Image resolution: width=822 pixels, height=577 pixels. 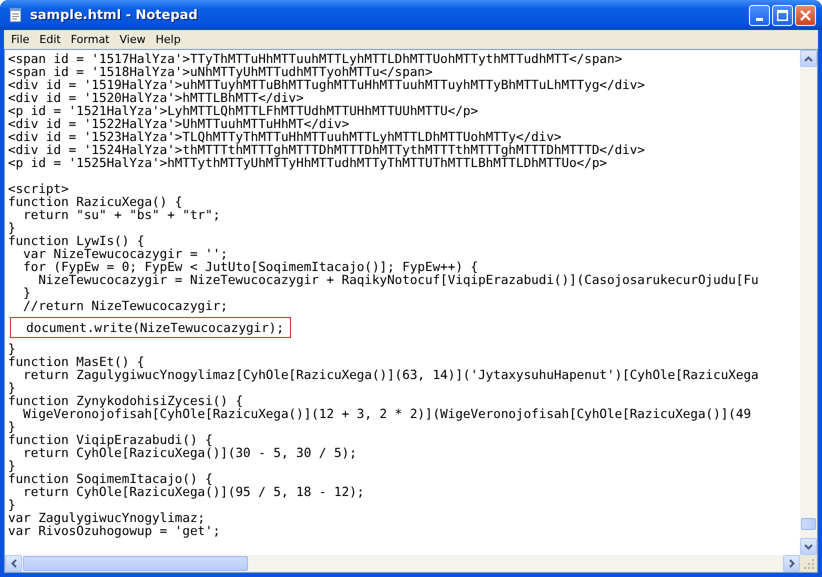 What do you see at coordinates (808, 58) in the screenshot?
I see `scroll-up-button` at bounding box center [808, 58].